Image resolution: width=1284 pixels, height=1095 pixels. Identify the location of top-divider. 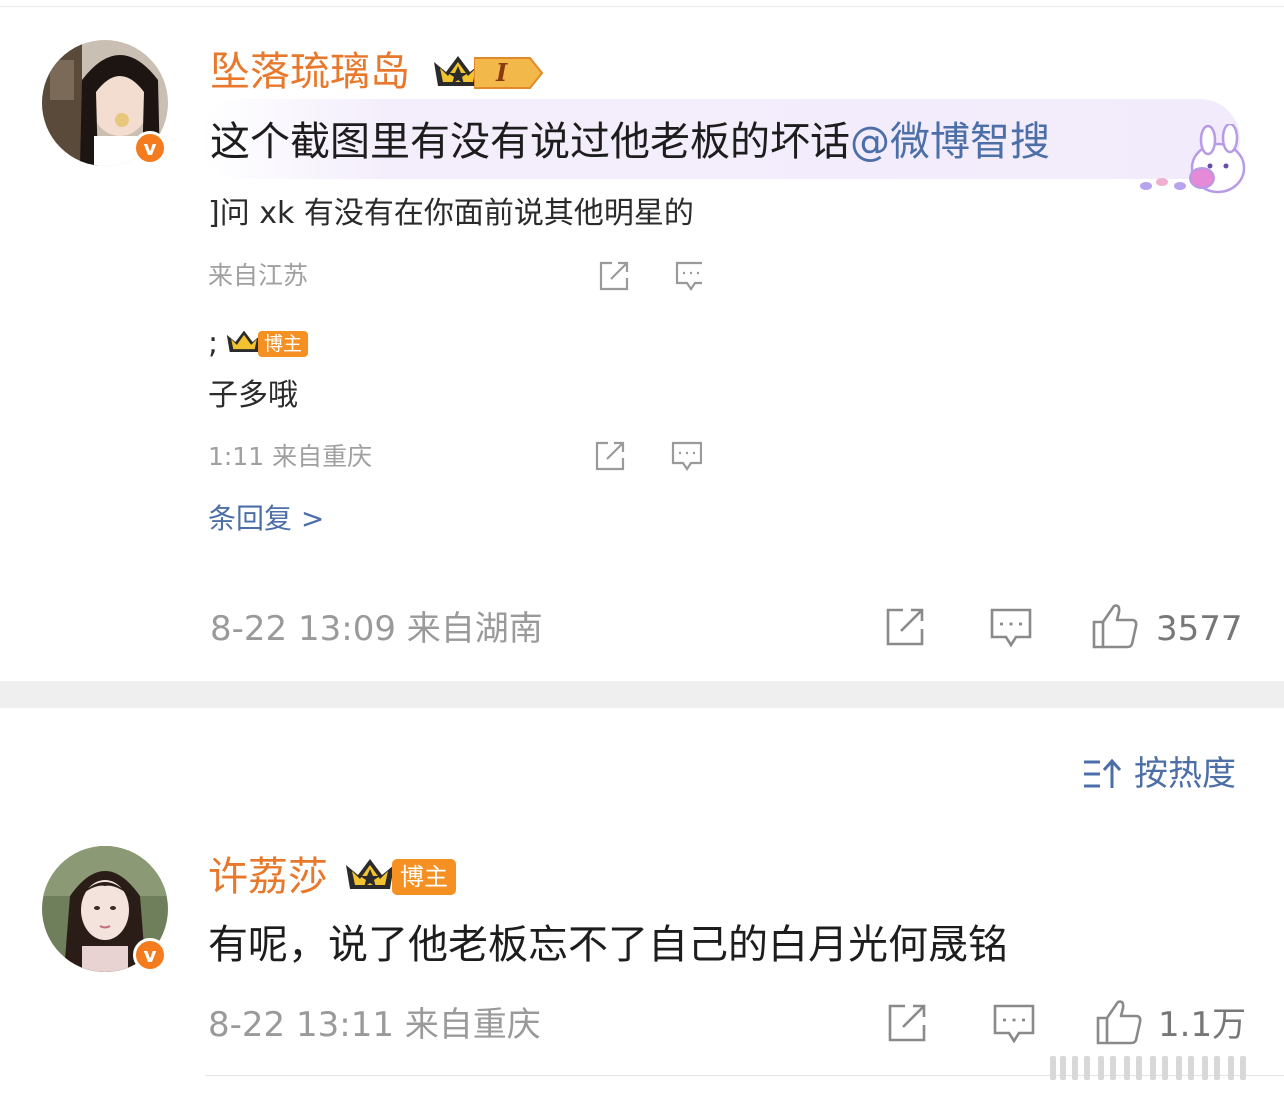
(642, 6).